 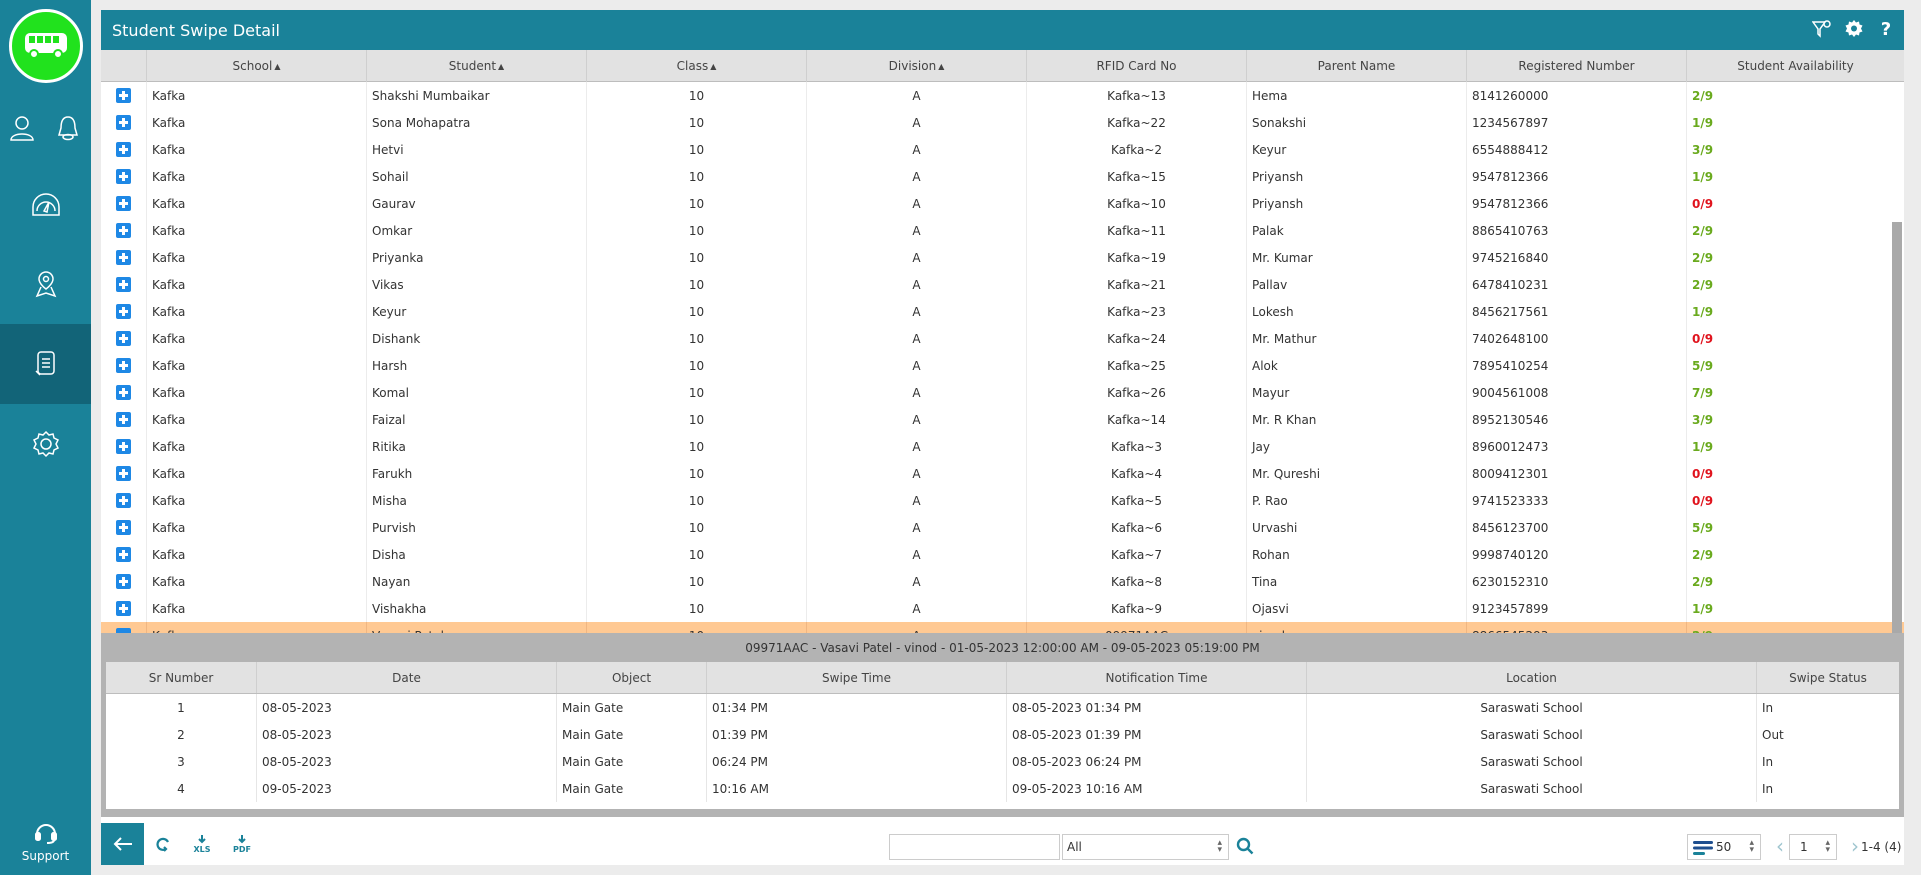 What do you see at coordinates (1002, 392) in the screenshot?
I see `table-row: Kafka Komal 10 A Kafka~26 Mayur 9004561008 7/9` at bounding box center [1002, 392].